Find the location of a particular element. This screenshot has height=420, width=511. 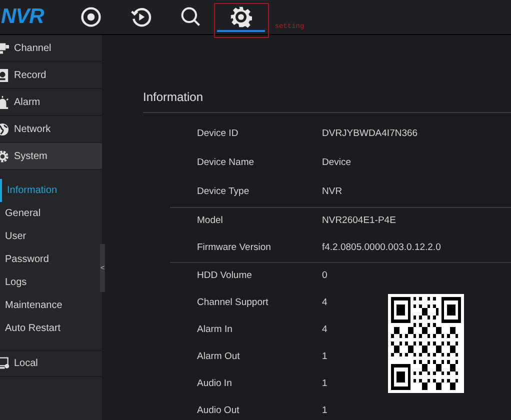

field-value: 0 is located at coordinates (325, 276).